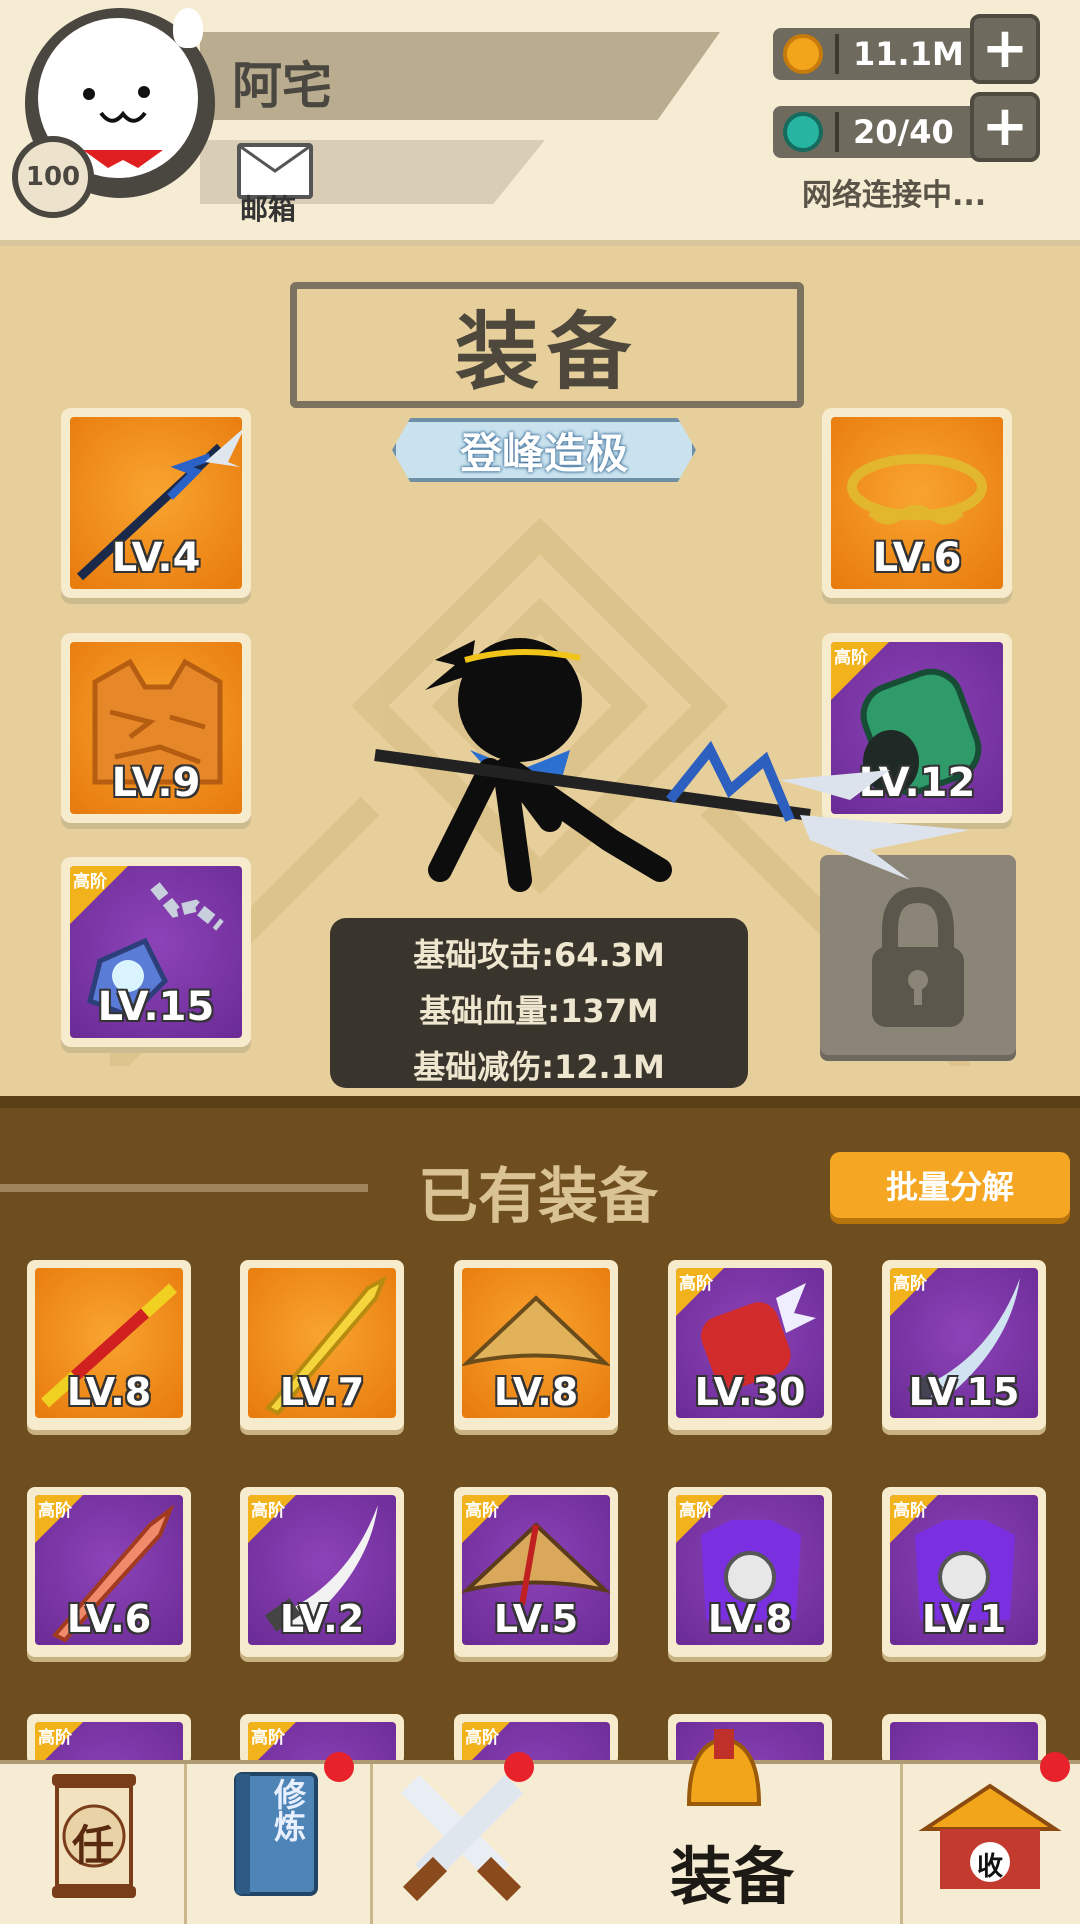 The height and width of the screenshot is (1924, 1080). I want to click on inventory-item: 高阶 LV.5, so click(536, 1572).